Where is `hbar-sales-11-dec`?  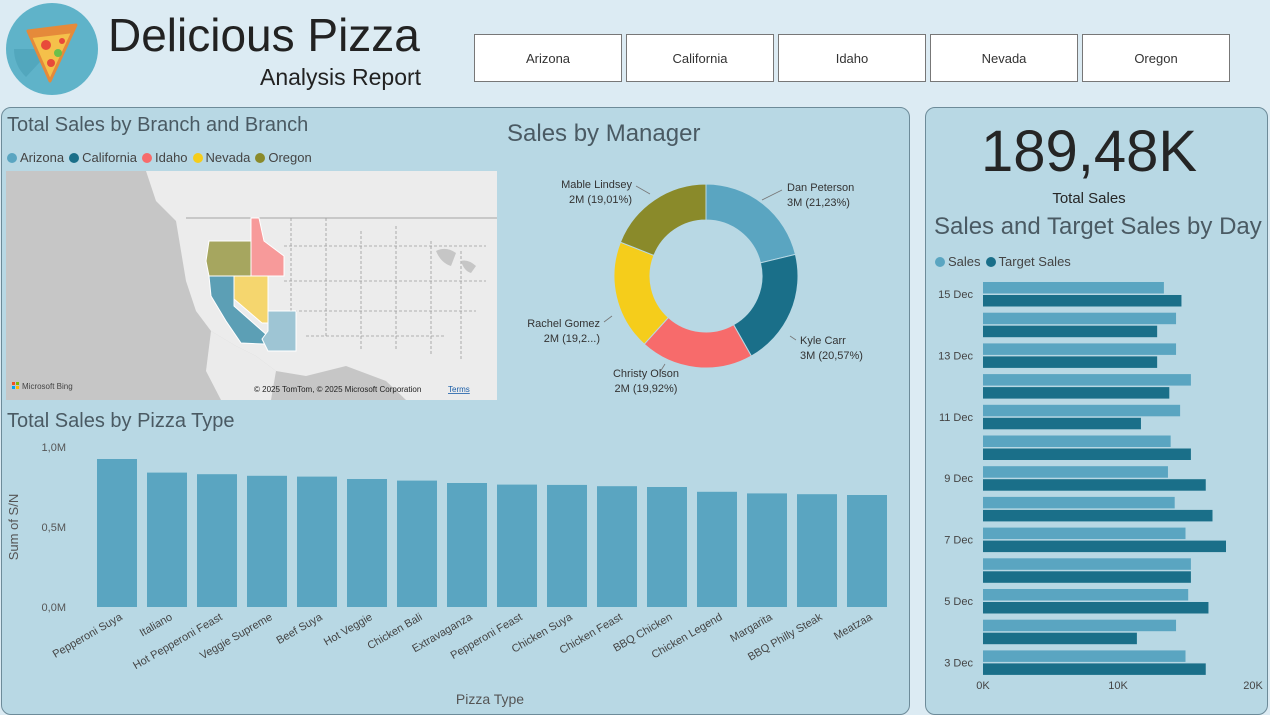 hbar-sales-11-dec is located at coordinates (1082, 410).